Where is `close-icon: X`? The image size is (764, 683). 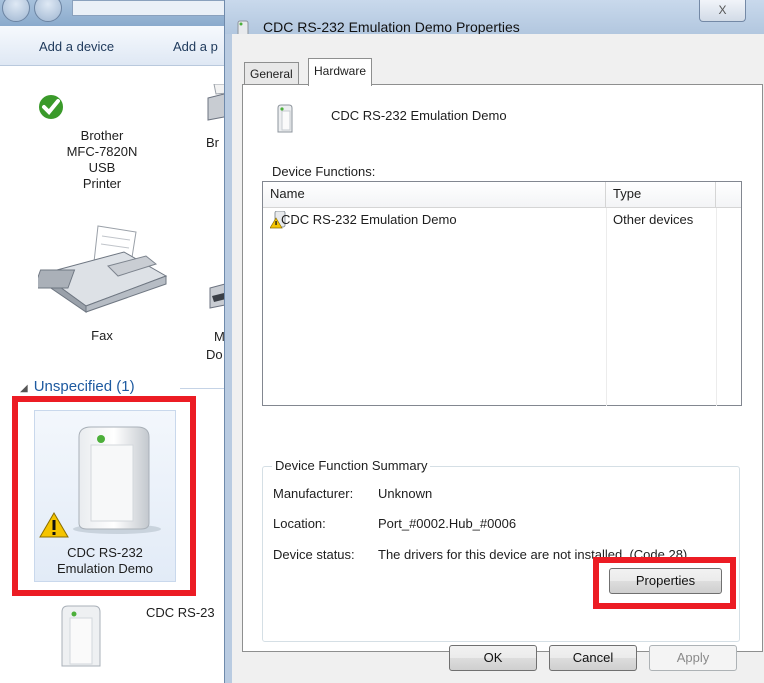
close-icon: X is located at coordinates (722, 10).